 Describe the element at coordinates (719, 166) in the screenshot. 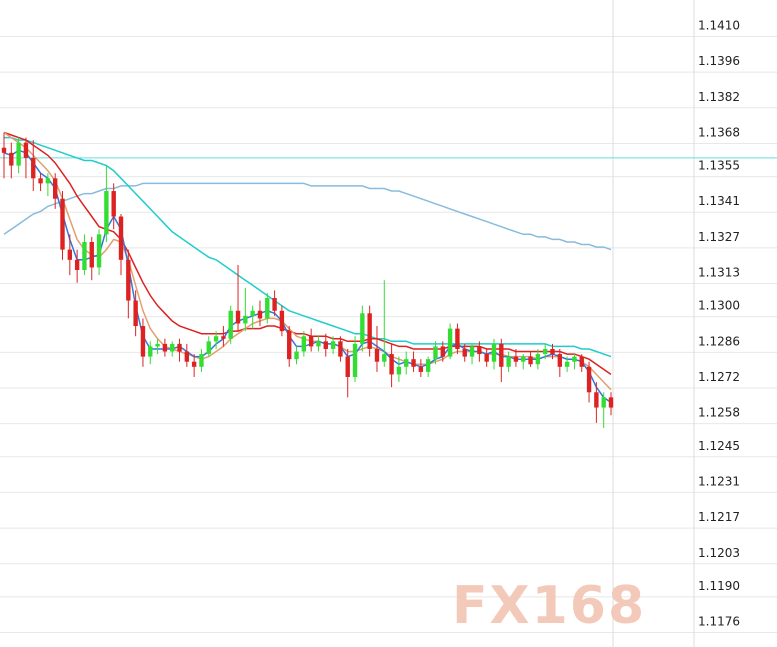

I see `y-tick-label: 1.1355` at that location.